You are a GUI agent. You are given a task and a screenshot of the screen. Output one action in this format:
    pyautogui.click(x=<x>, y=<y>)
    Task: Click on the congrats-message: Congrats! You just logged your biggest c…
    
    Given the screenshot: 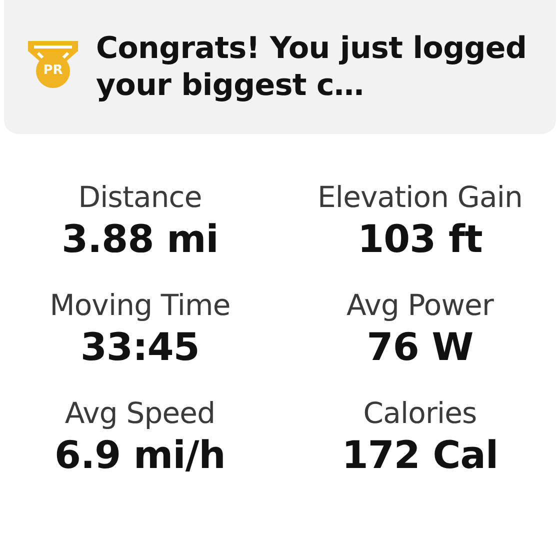 What is the action you would take?
    pyautogui.click(x=312, y=67)
    